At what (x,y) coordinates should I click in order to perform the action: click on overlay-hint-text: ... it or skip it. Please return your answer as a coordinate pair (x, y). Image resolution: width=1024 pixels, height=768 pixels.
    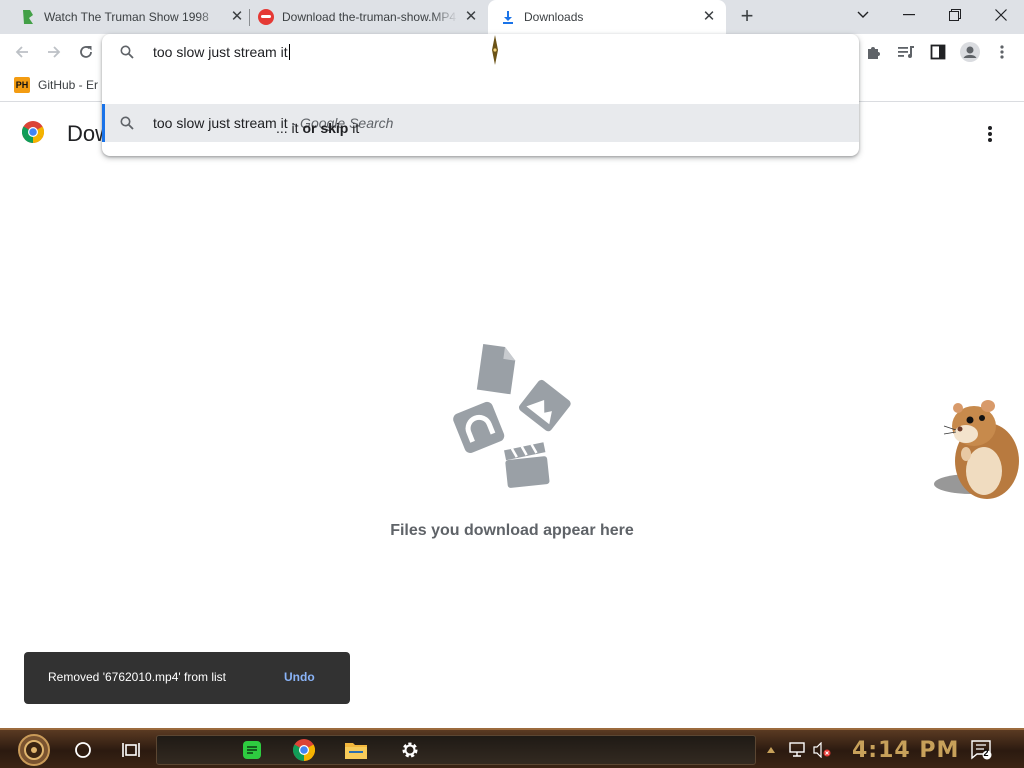
    Looking at the image, I should click on (317, 128).